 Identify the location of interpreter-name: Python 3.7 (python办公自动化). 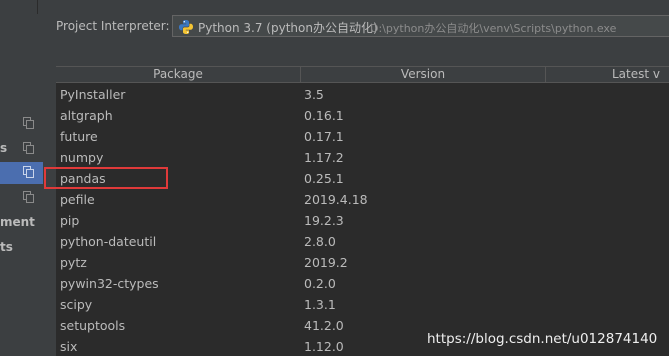
(288, 28).